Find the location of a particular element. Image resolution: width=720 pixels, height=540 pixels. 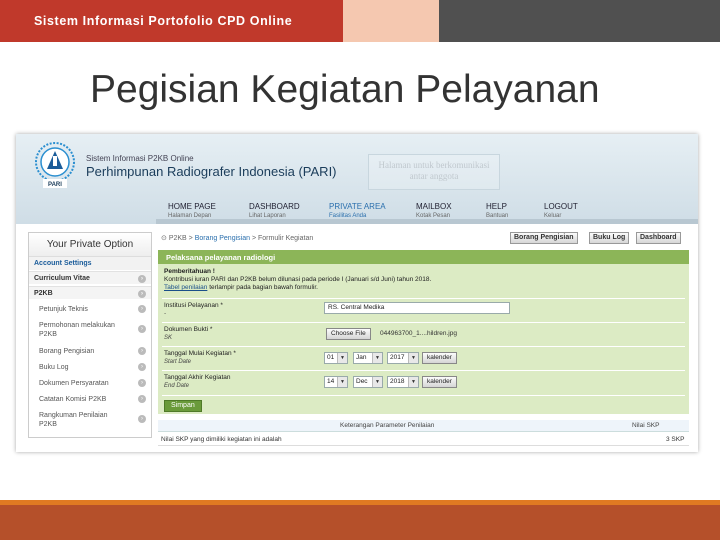

institusi-label-text: Institusi Pelayanan * is located at coordinates (193, 305).